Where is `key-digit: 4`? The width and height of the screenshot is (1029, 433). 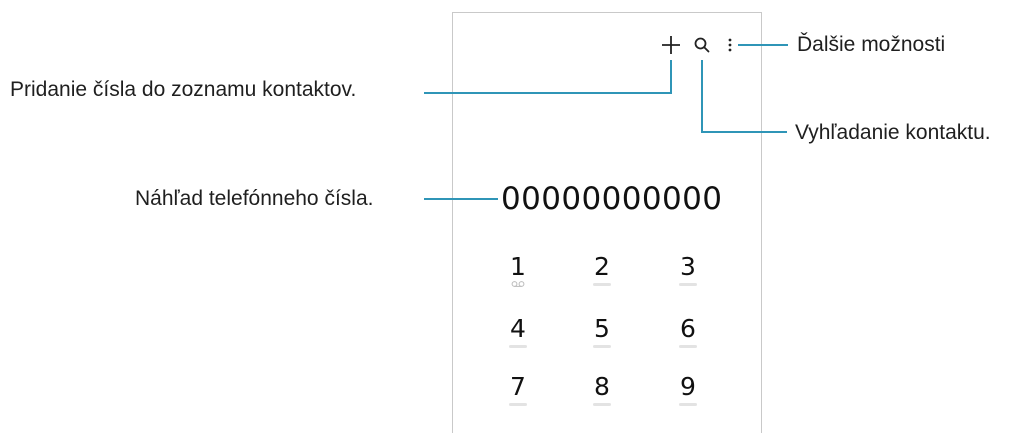 key-digit: 4 is located at coordinates (518, 328).